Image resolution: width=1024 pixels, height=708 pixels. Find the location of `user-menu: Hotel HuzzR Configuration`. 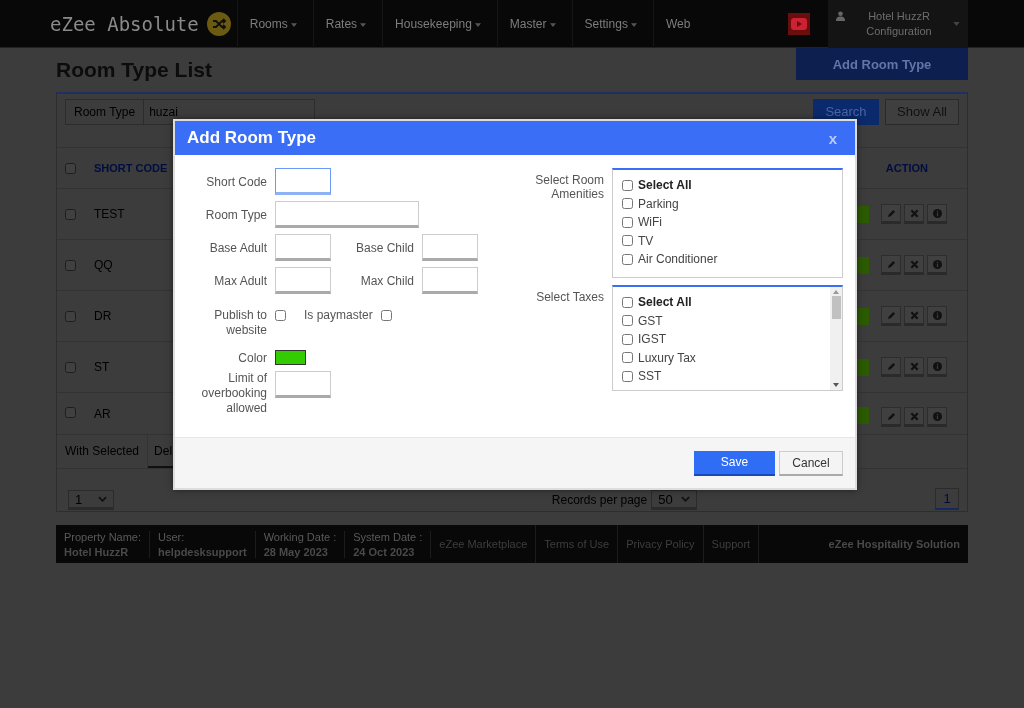

user-menu: Hotel HuzzR Configuration is located at coordinates (898, 24).